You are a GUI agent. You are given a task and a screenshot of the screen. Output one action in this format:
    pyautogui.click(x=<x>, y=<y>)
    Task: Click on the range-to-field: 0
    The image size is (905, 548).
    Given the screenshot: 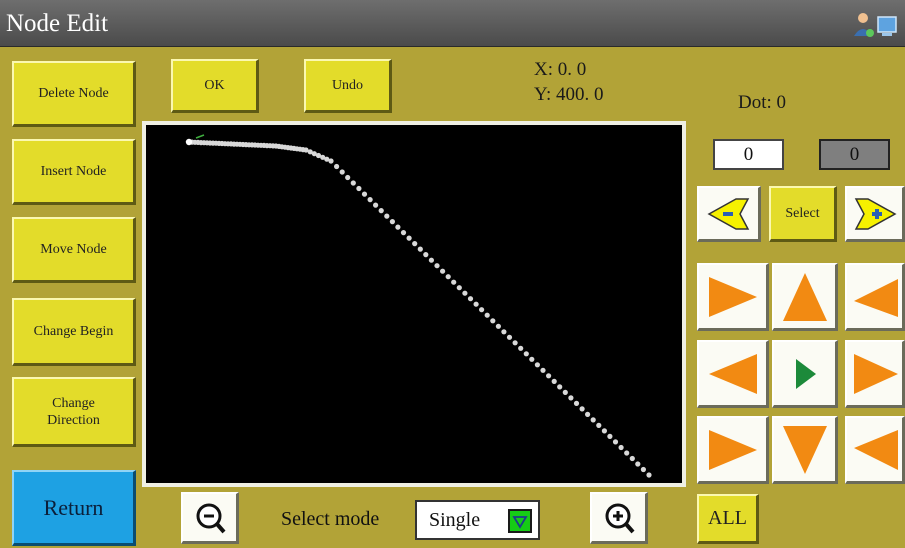 What is the action you would take?
    pyautogui.click(x=854, y=154)
    